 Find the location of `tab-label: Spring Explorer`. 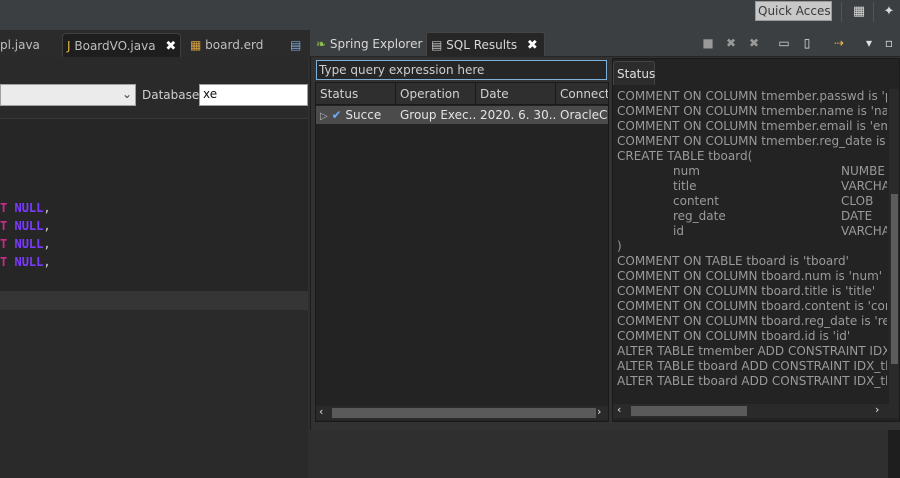

tab-label: Spring Explorer is located at coordinates (376, 44).